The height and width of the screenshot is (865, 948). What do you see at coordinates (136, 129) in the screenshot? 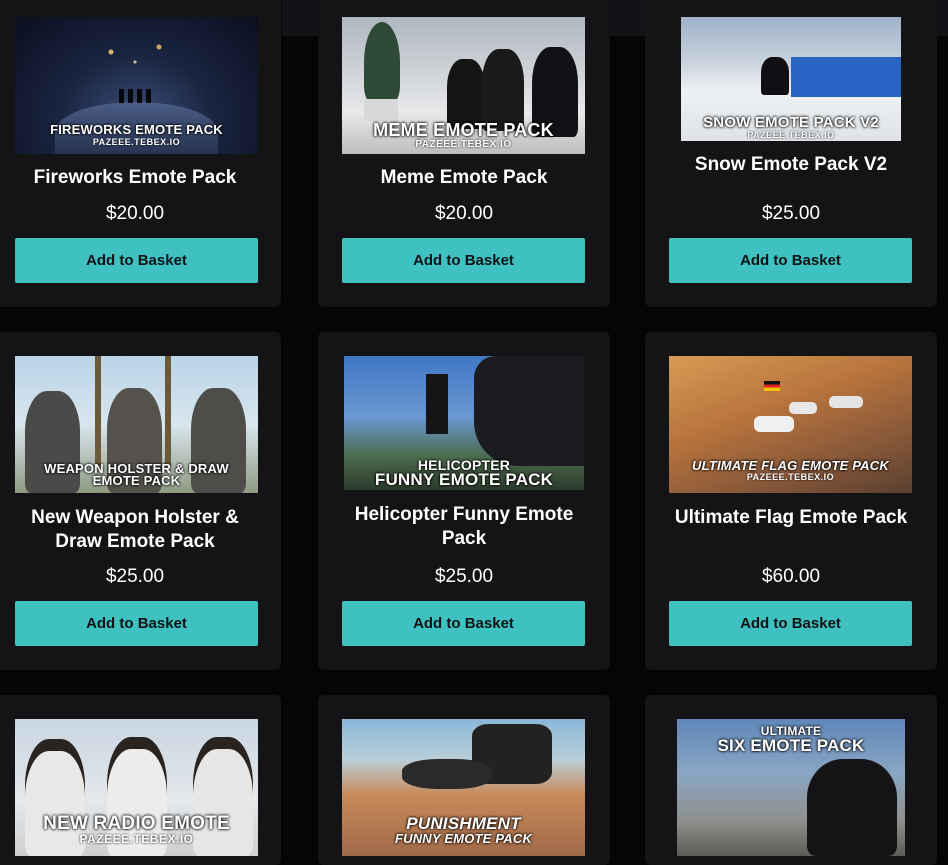
I see `thumb-title: FIREWORKS EMOTE PACK` at bounding box center [136, 129].